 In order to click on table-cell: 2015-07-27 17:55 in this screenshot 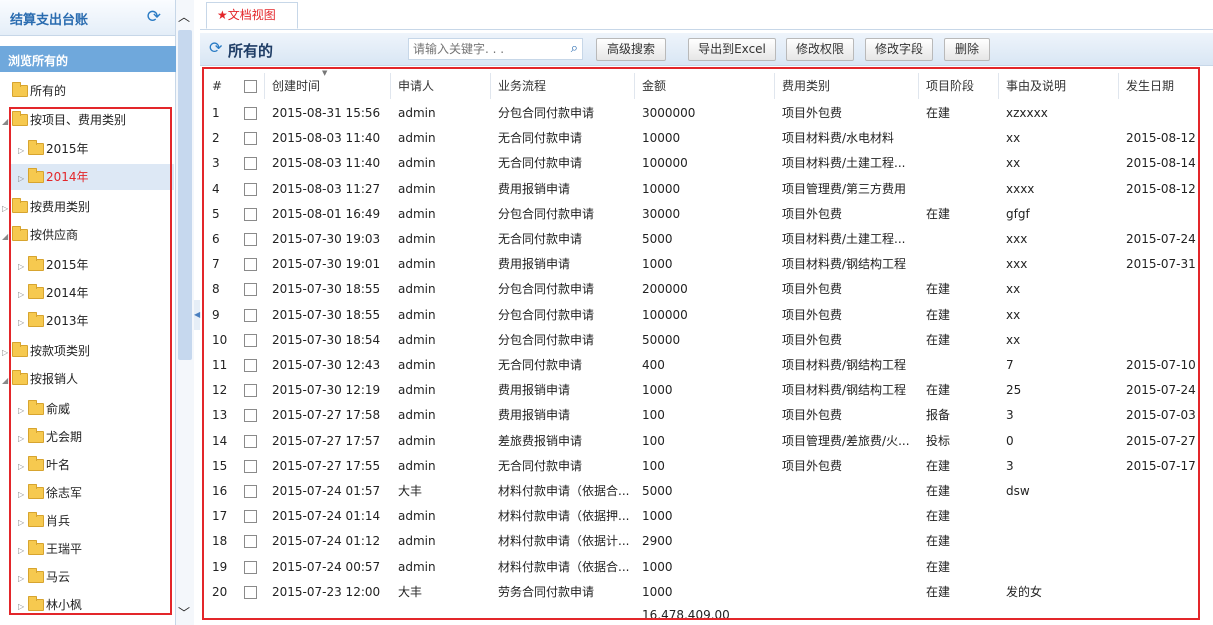, I will do `click(333, 466)`.